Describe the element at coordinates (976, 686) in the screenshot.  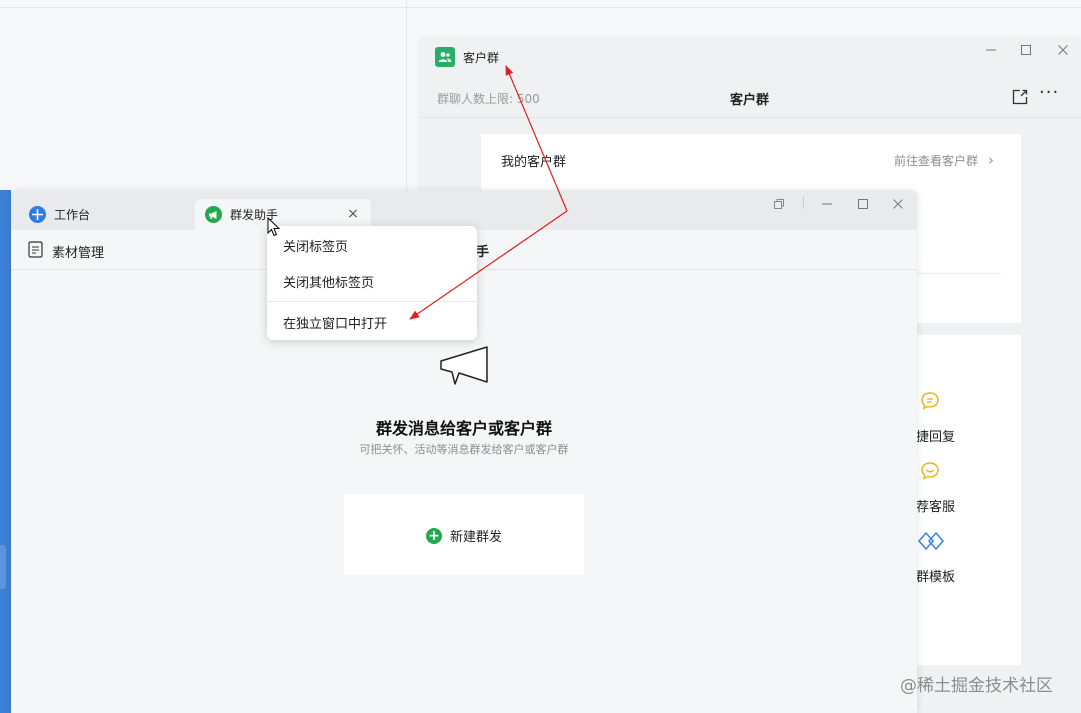
I see `watermark: @稀土掘金技术社区` at that location.